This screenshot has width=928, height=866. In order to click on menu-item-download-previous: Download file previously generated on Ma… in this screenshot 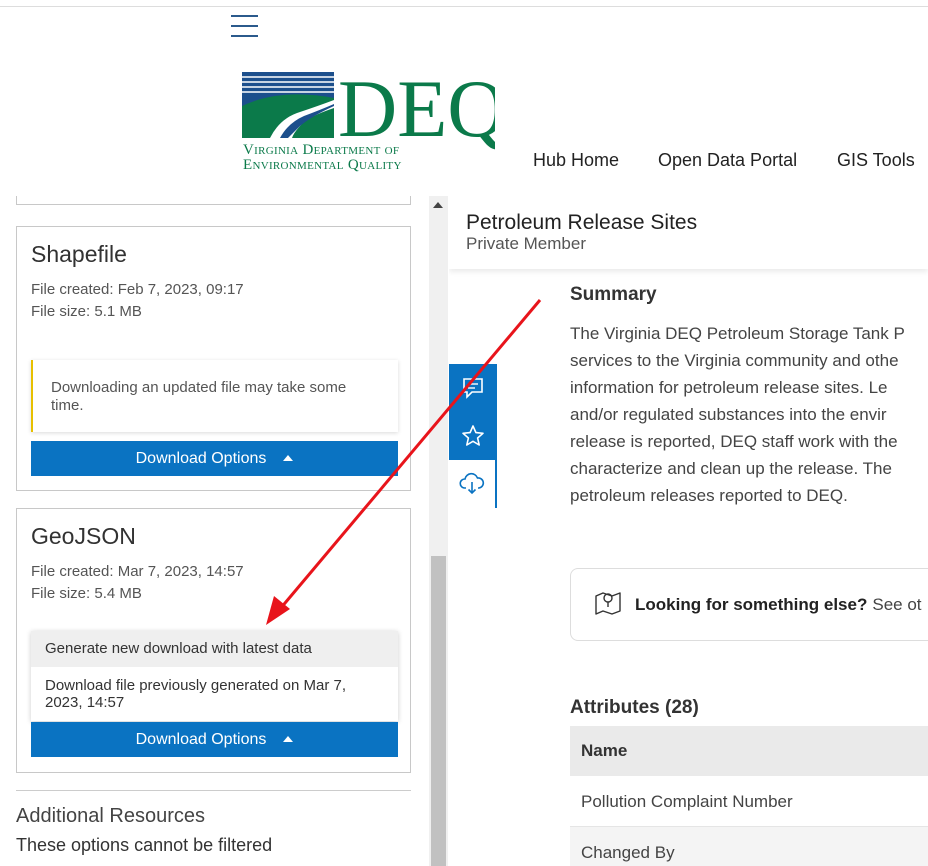, I will do `click(214, 694)`.